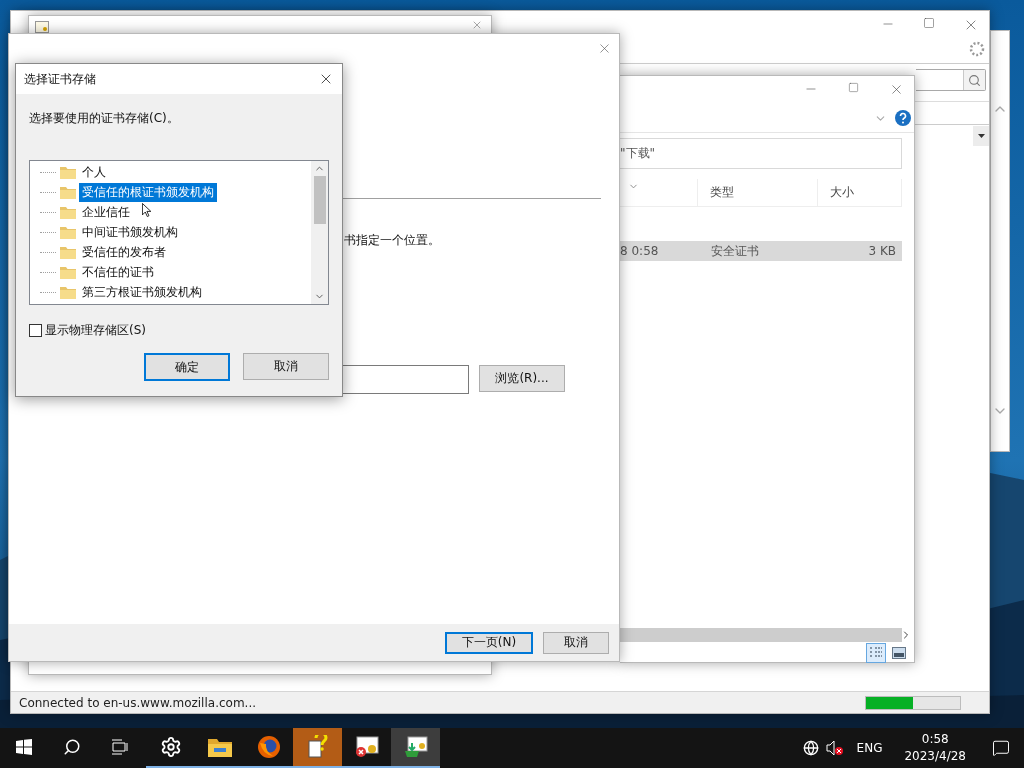 This screenshot has height=768, width=1024. Describe the element at coordinates (106, 212) in the screenshot. I see `tree-item: 企业信任` at that location.